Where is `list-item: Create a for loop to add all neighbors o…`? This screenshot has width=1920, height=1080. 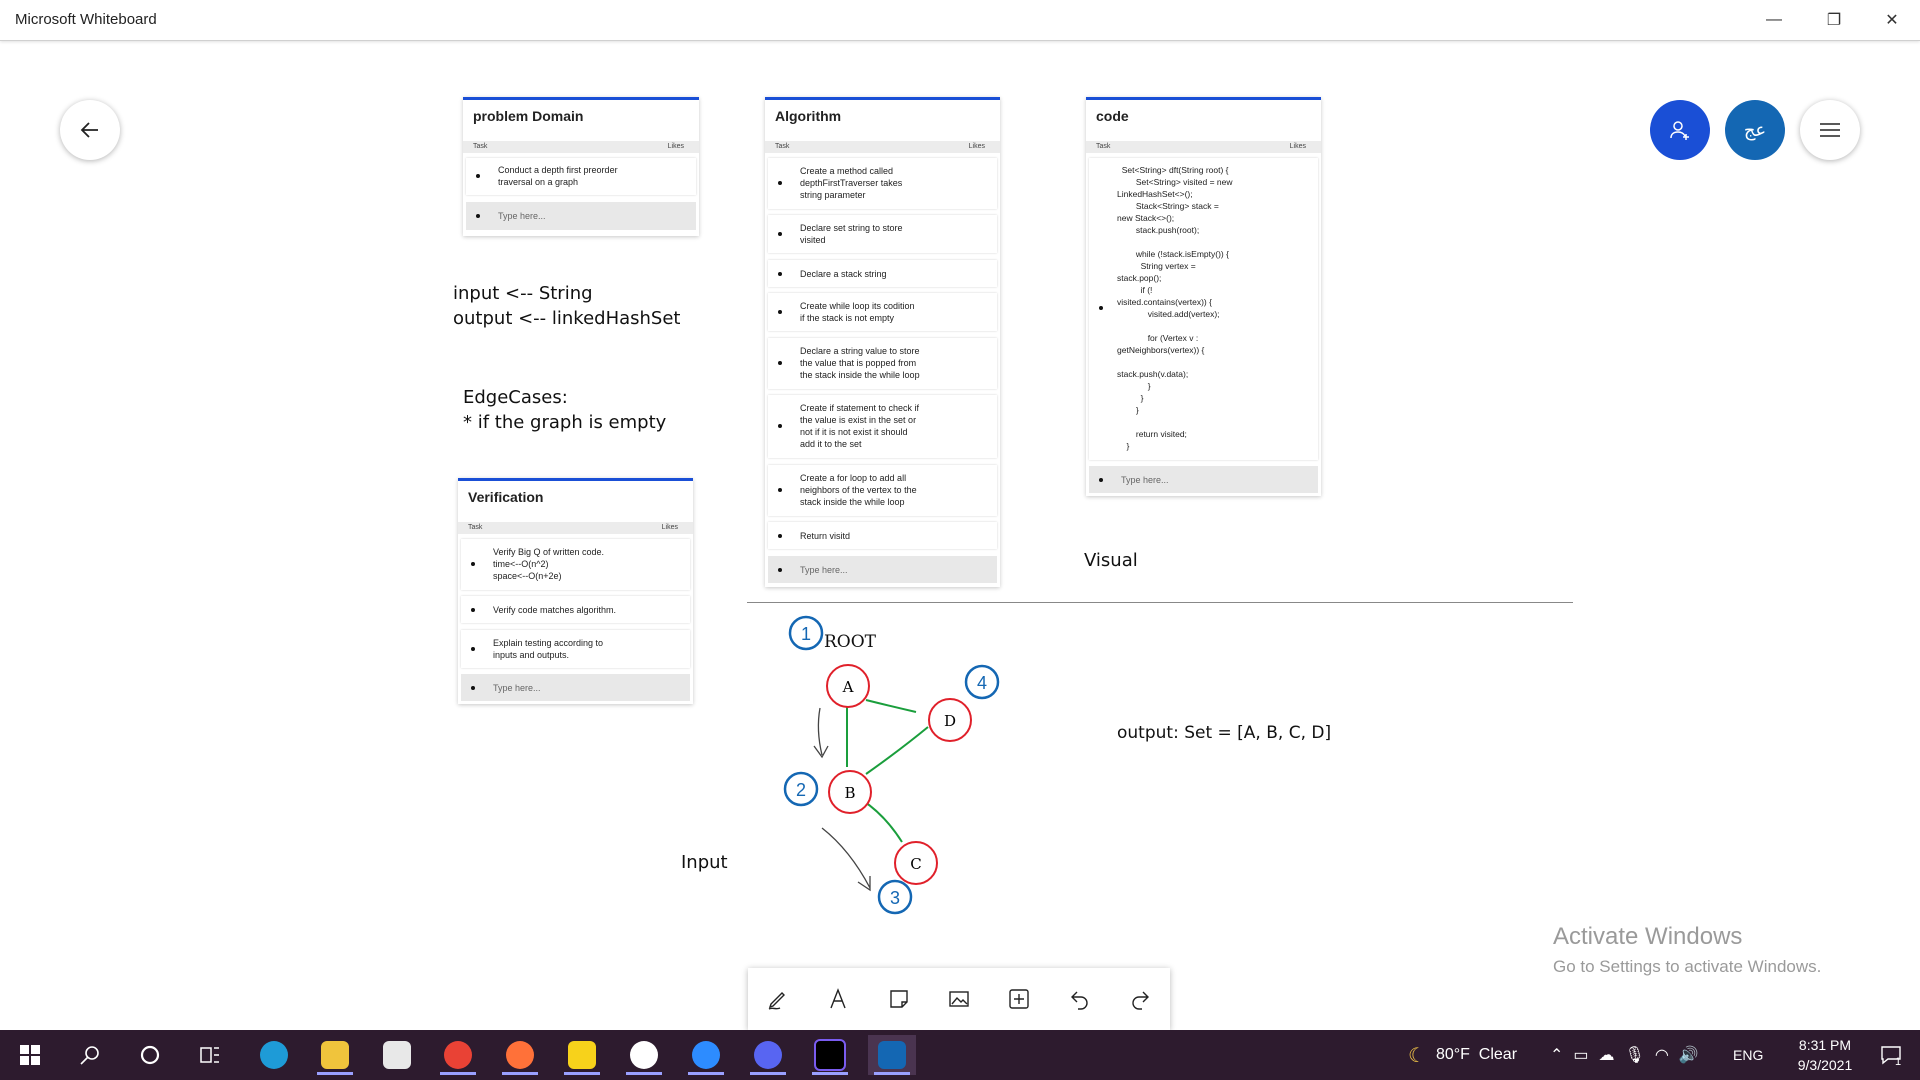
list-item: Create a for loop to add all neighbors o… is located at coordinates (882, 490).